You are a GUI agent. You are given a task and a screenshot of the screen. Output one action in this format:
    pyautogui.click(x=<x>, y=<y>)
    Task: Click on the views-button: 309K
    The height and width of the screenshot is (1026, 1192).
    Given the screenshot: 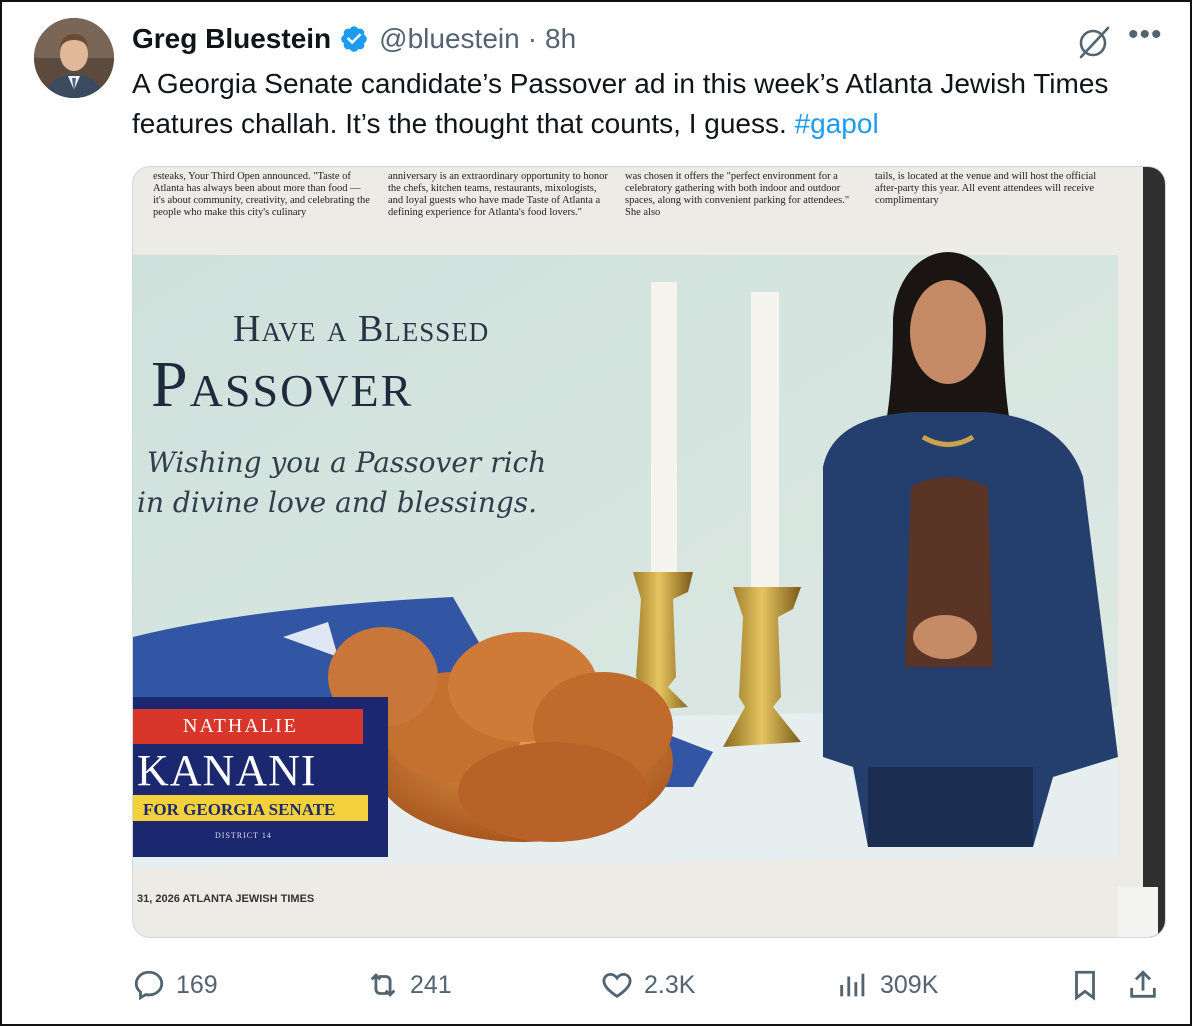 What is the action you would take?
    pyautogui.click(x=887, y=985)
    